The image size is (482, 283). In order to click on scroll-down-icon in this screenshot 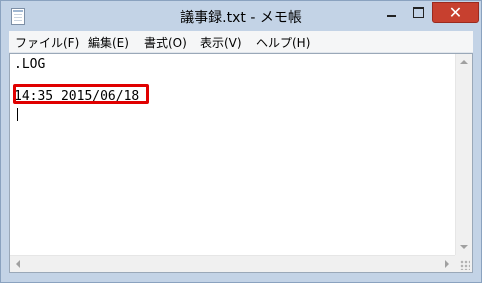, I will do `click(464, 247)`.